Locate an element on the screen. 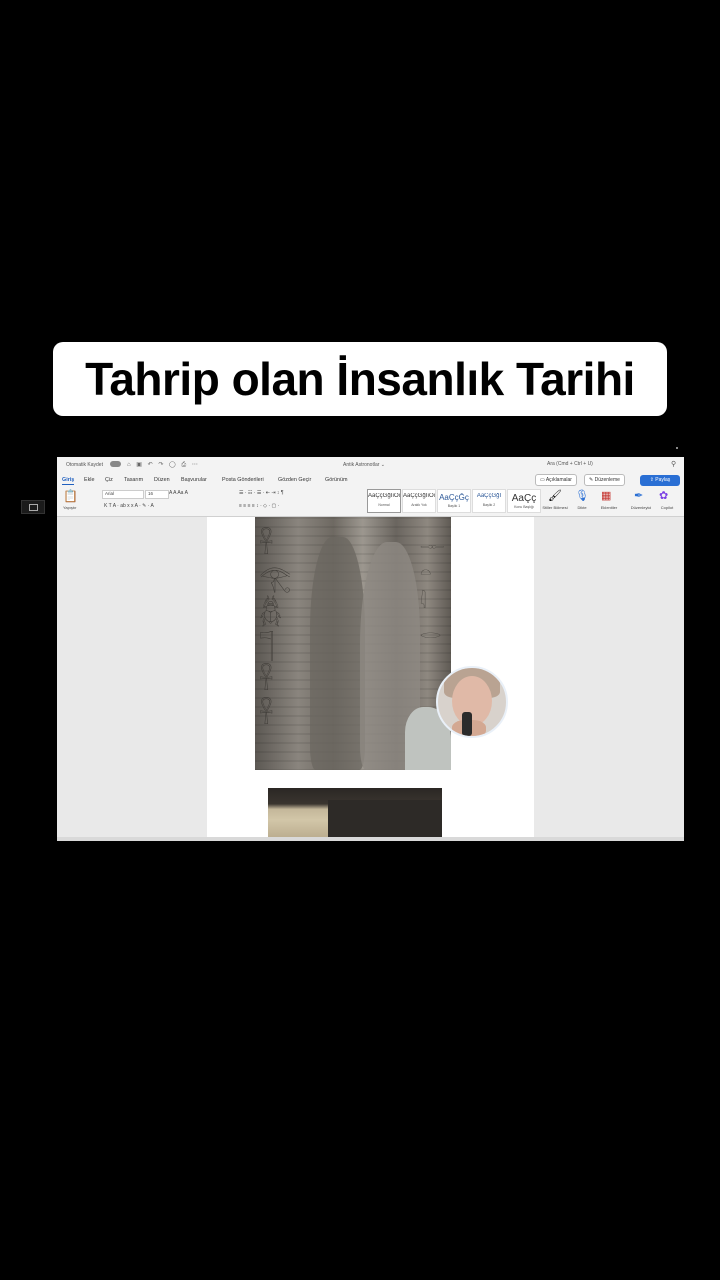 The height and width of the screenshot is (1280, 720). comments-label: Açıklamalar is located at coordinates (558, 480).